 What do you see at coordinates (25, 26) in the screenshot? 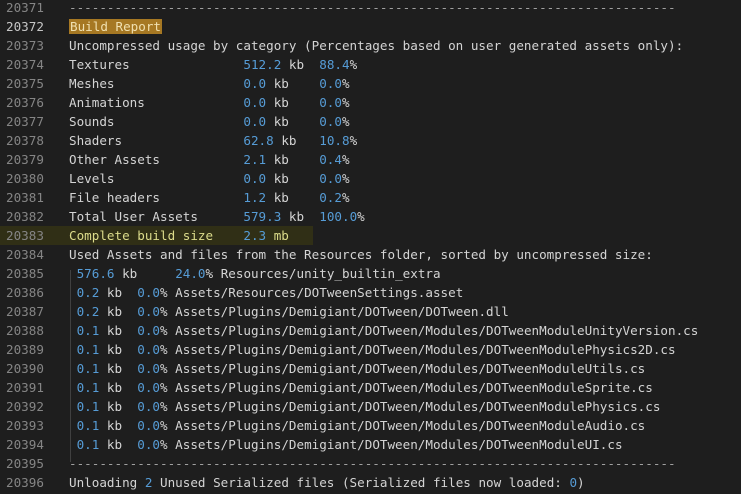
I see `line-number: 20372` at bounding box center [25, 26].